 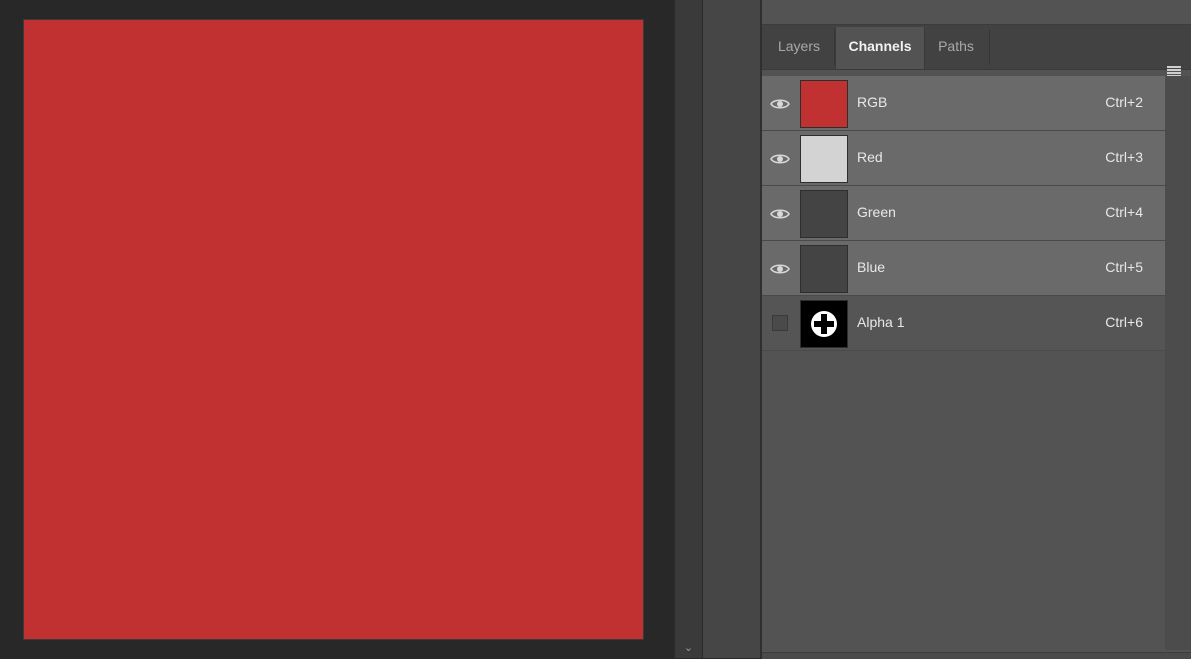 I want to click on panel-header-bar, so click(x=976, y=12).